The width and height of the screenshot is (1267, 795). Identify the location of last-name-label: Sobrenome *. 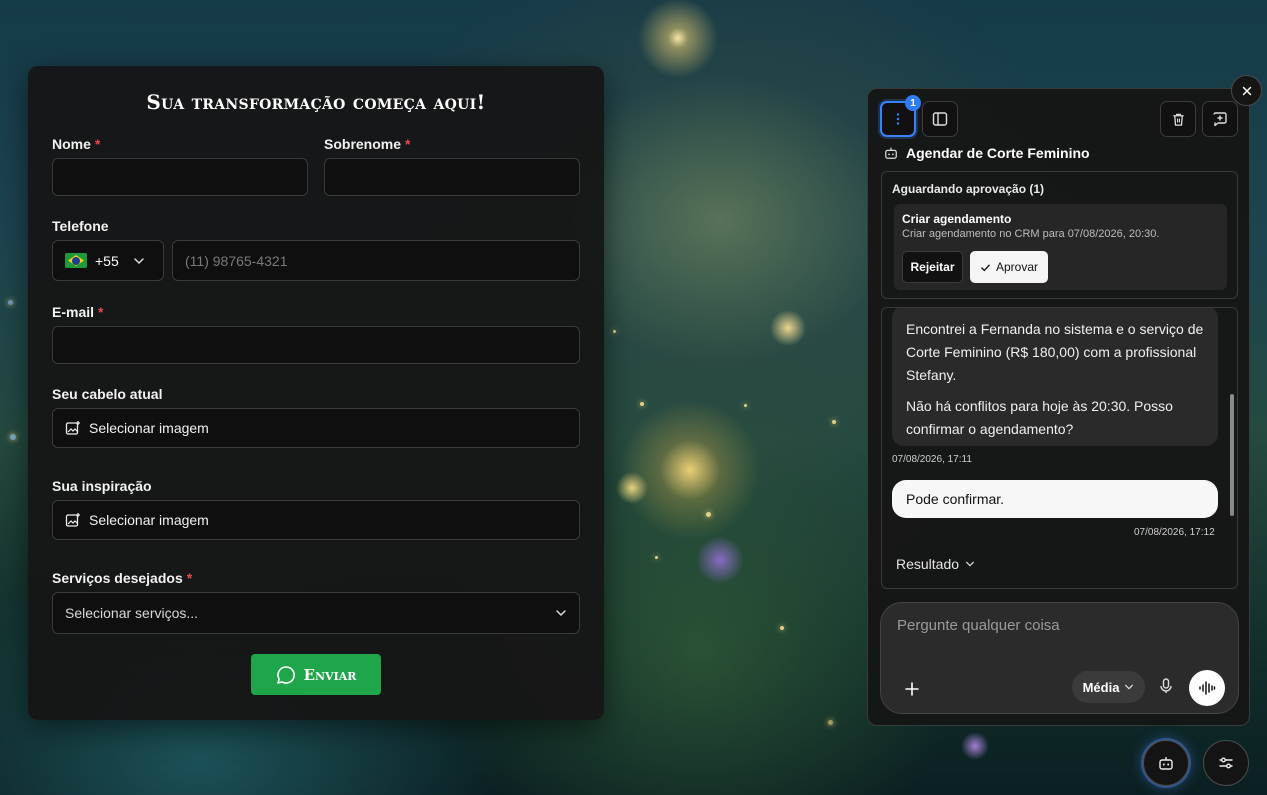
(367, 144).